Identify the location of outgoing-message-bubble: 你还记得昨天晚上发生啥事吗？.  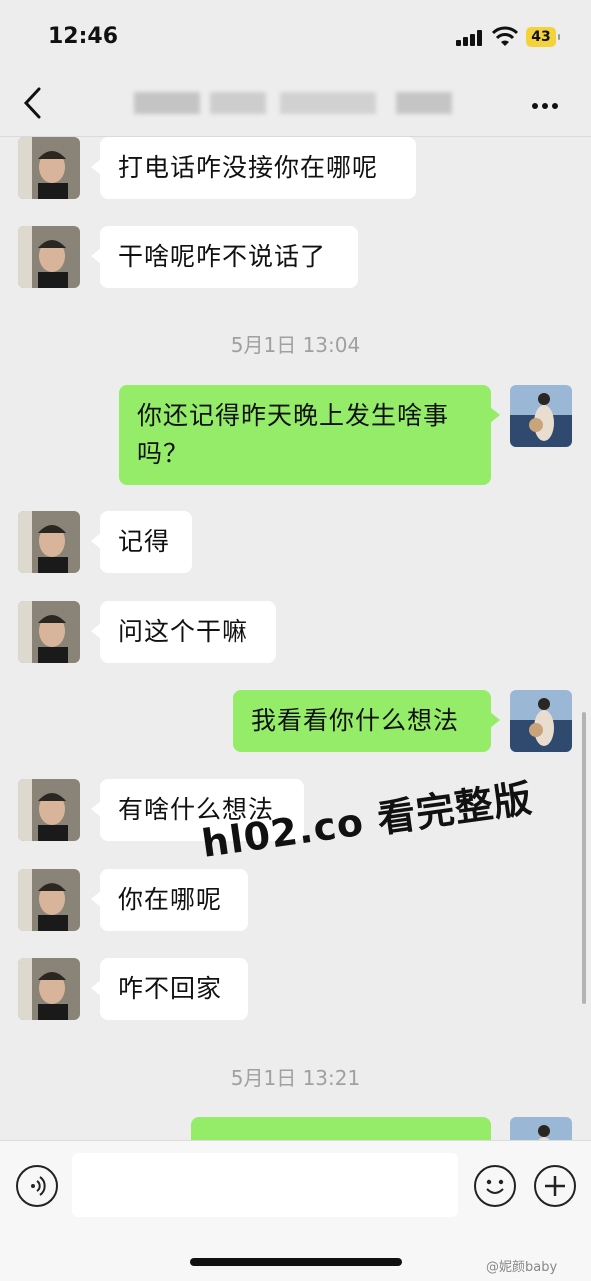
(309, 435).